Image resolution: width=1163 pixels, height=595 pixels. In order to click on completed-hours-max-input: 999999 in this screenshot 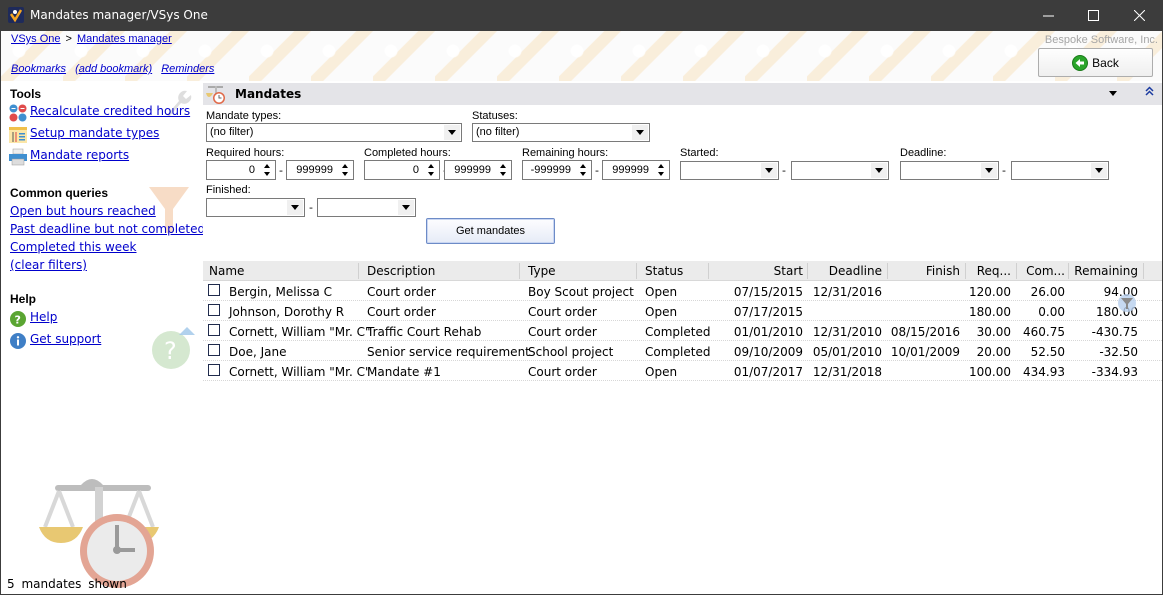, I will do `click(478, 170)`.